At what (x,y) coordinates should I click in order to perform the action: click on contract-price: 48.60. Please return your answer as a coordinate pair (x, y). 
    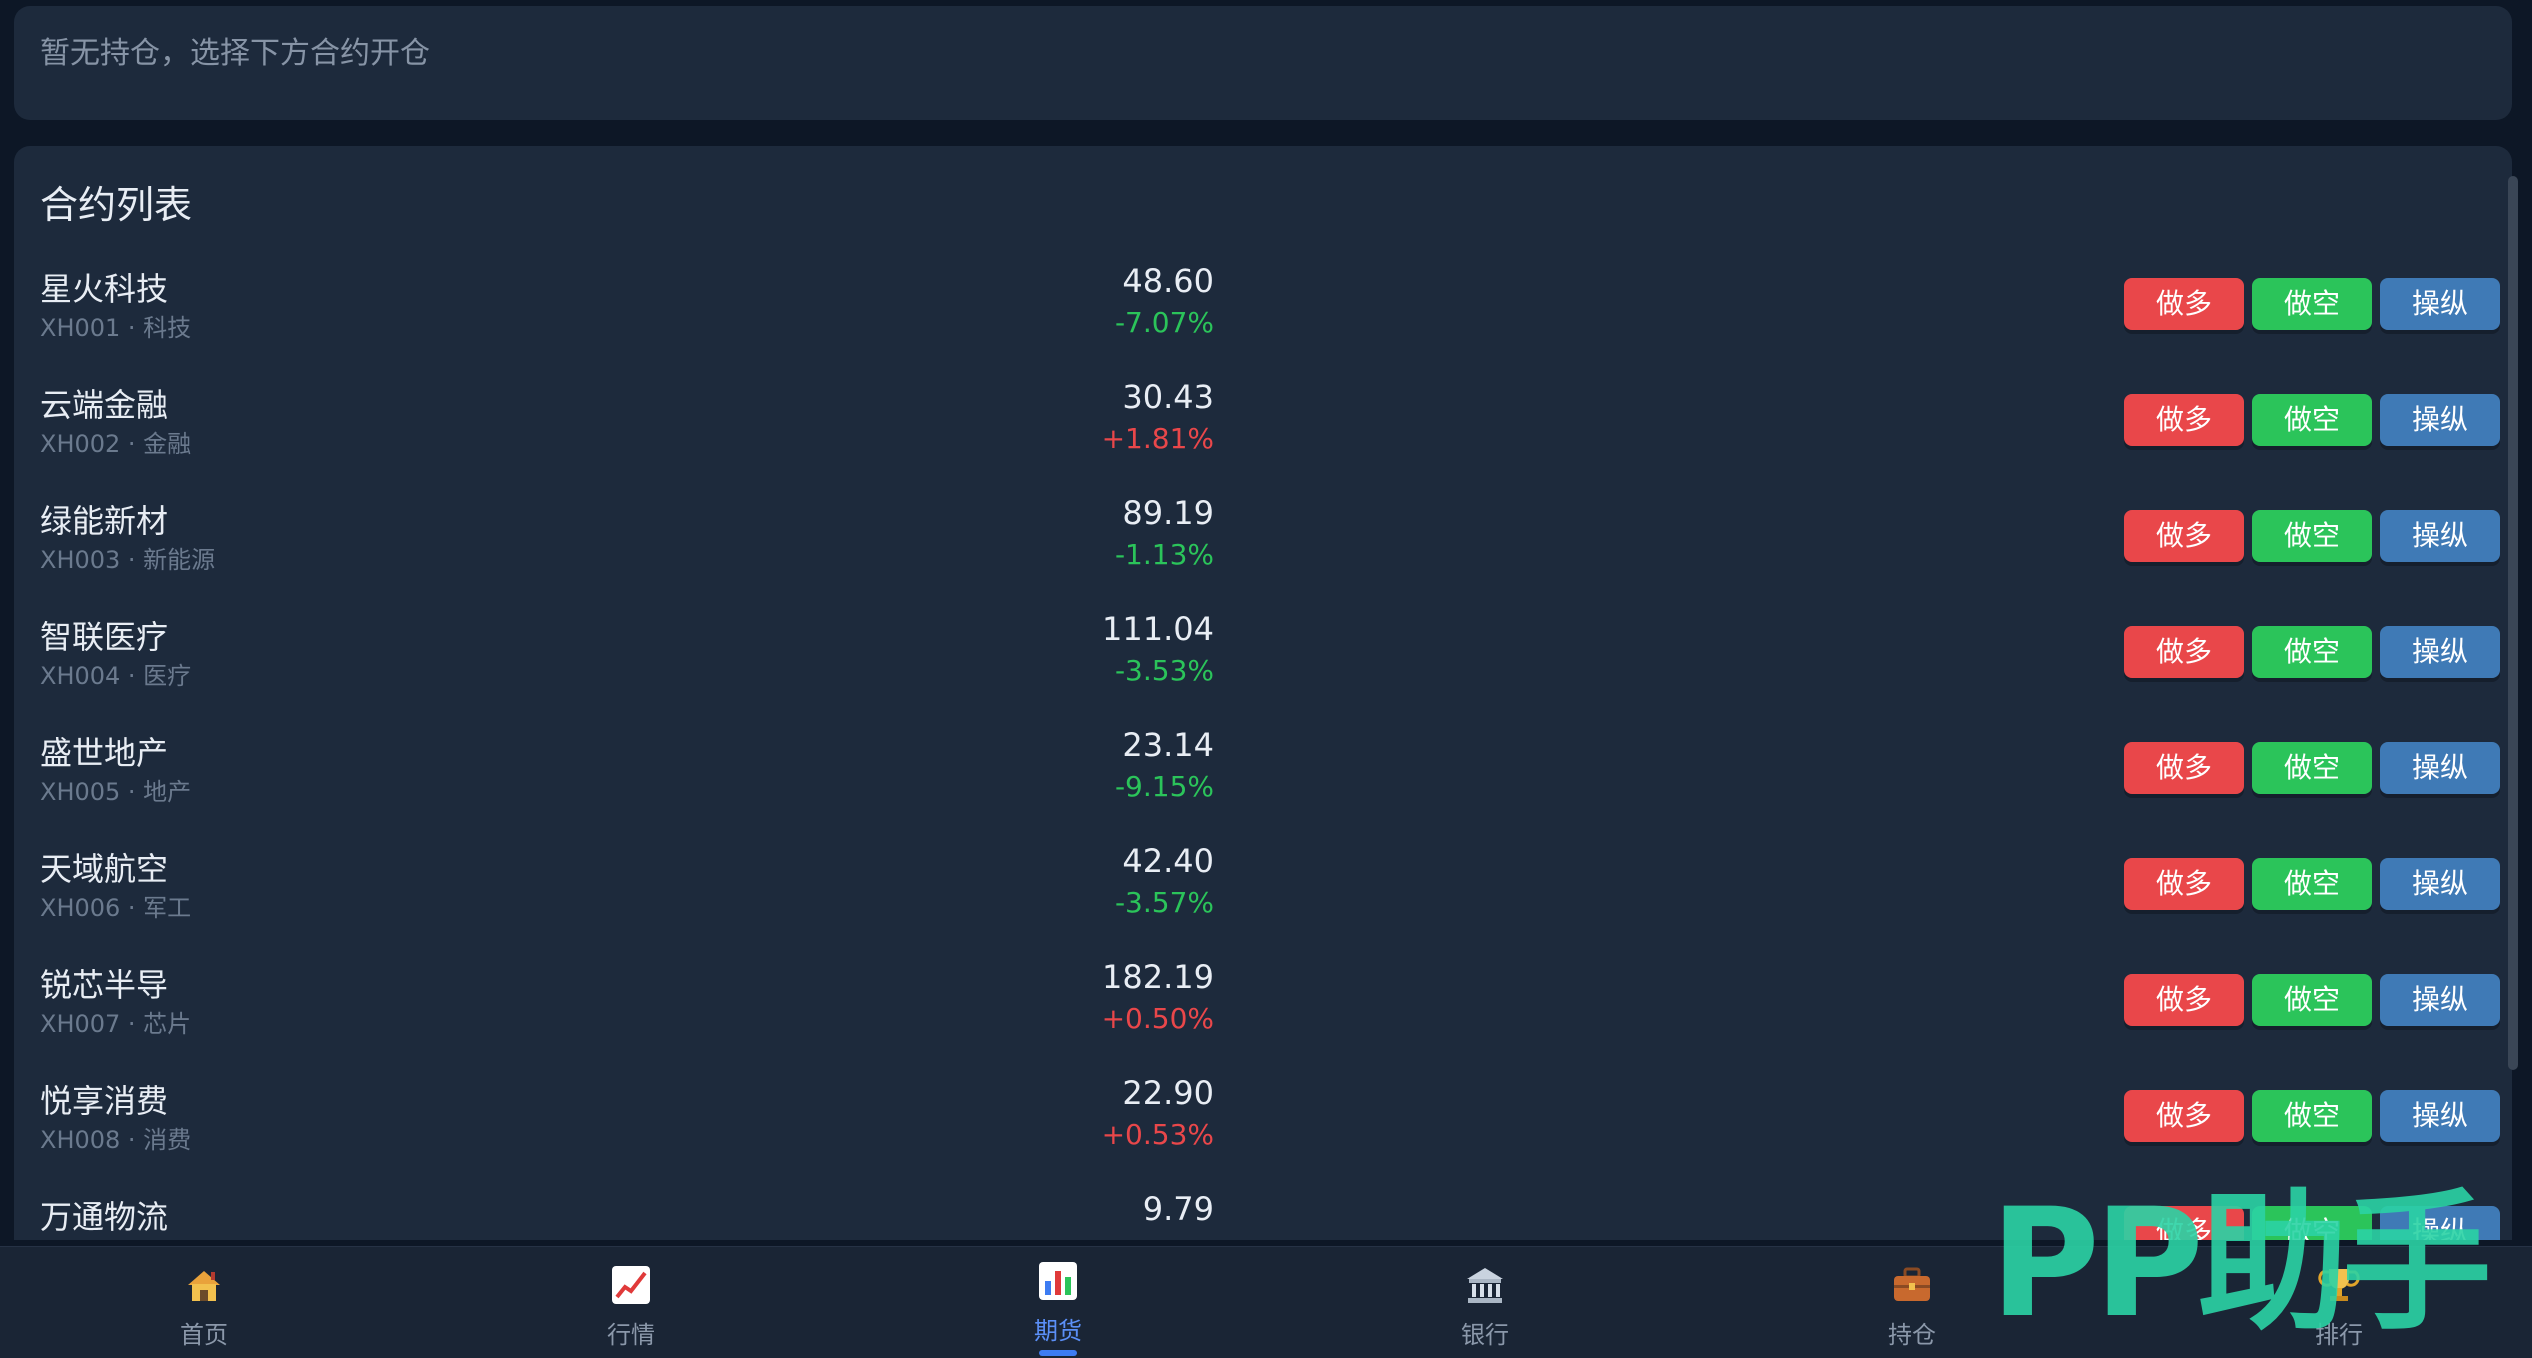
    Looking at the image, I should click on (1168, 281).